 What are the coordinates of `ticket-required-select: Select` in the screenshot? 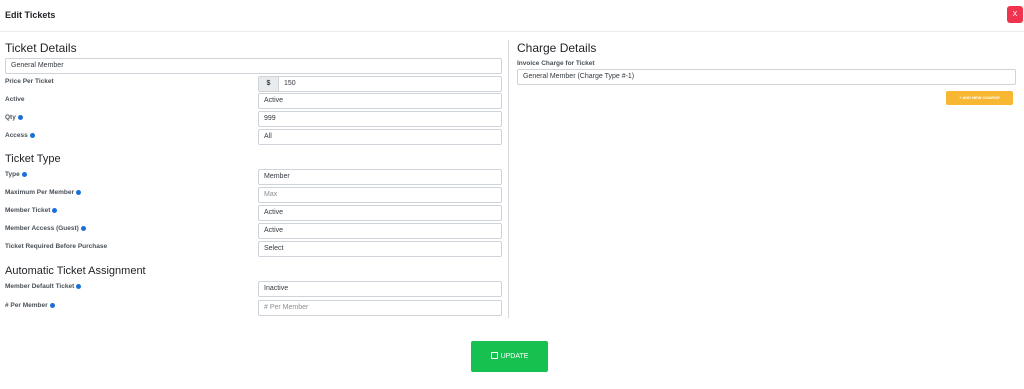 It's located at (380, 249).